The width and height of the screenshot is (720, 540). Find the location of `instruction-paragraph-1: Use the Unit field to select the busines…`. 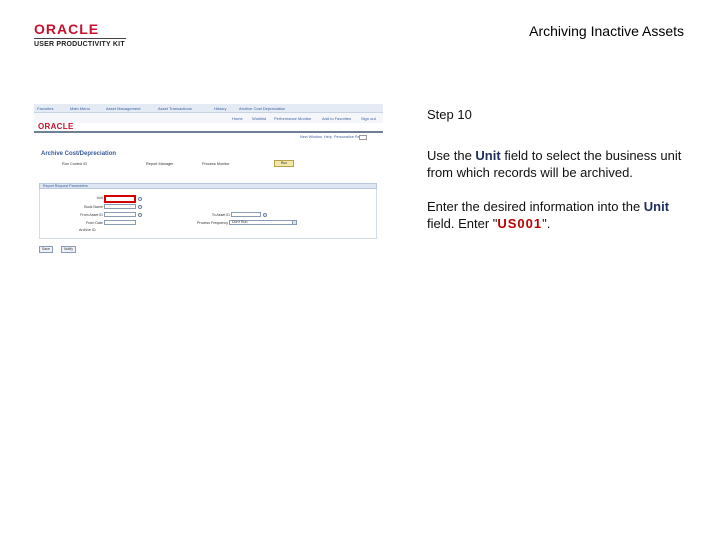

instruction-paragraph-1: Use the Unit field to select the busines… is located at coordinates (562, 164).